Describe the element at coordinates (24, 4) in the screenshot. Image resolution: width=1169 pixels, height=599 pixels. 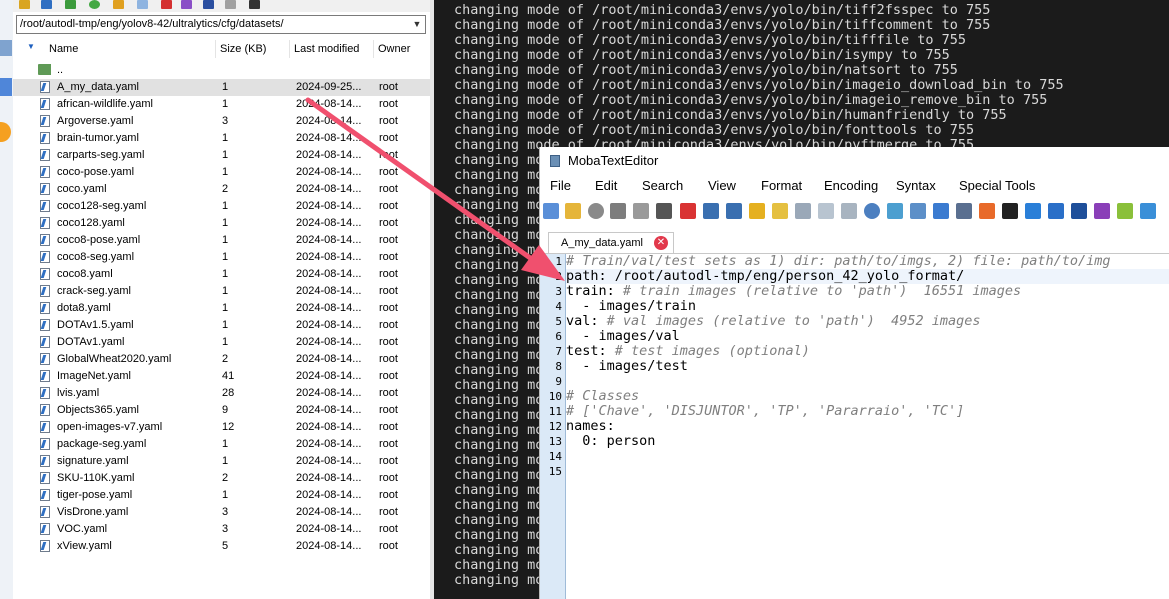
I see `folder-up-icon` at that location.